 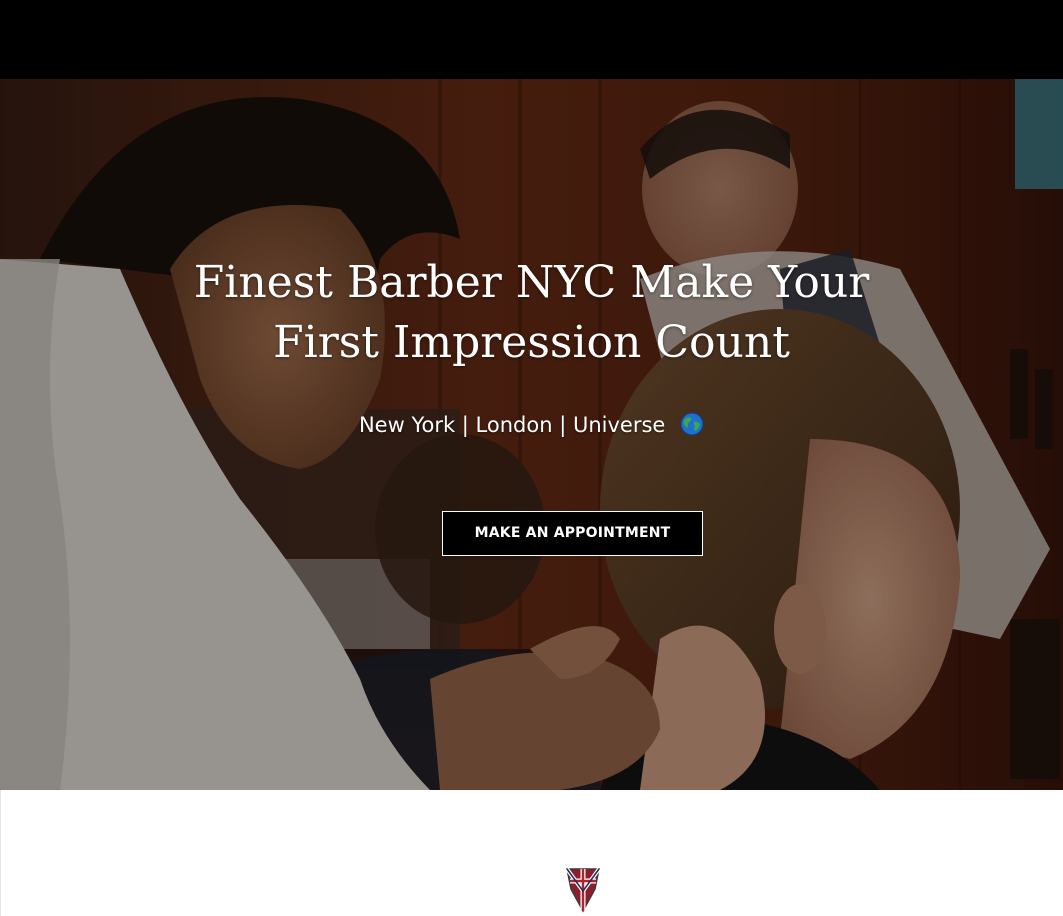 I want to click on union-jack-shield-icon, so click(x=583, y=890).